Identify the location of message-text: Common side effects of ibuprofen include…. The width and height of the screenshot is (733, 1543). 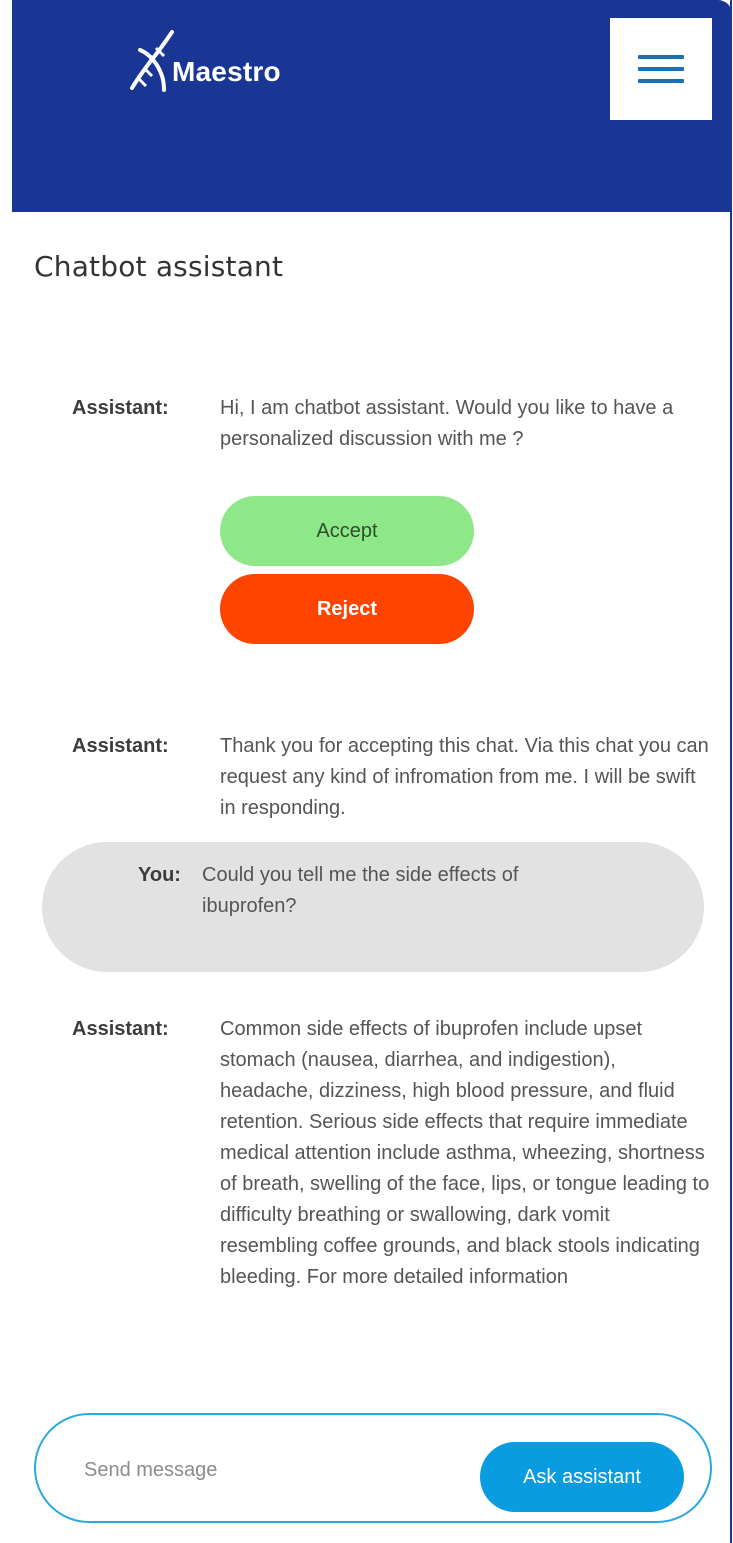
(465, 1153).